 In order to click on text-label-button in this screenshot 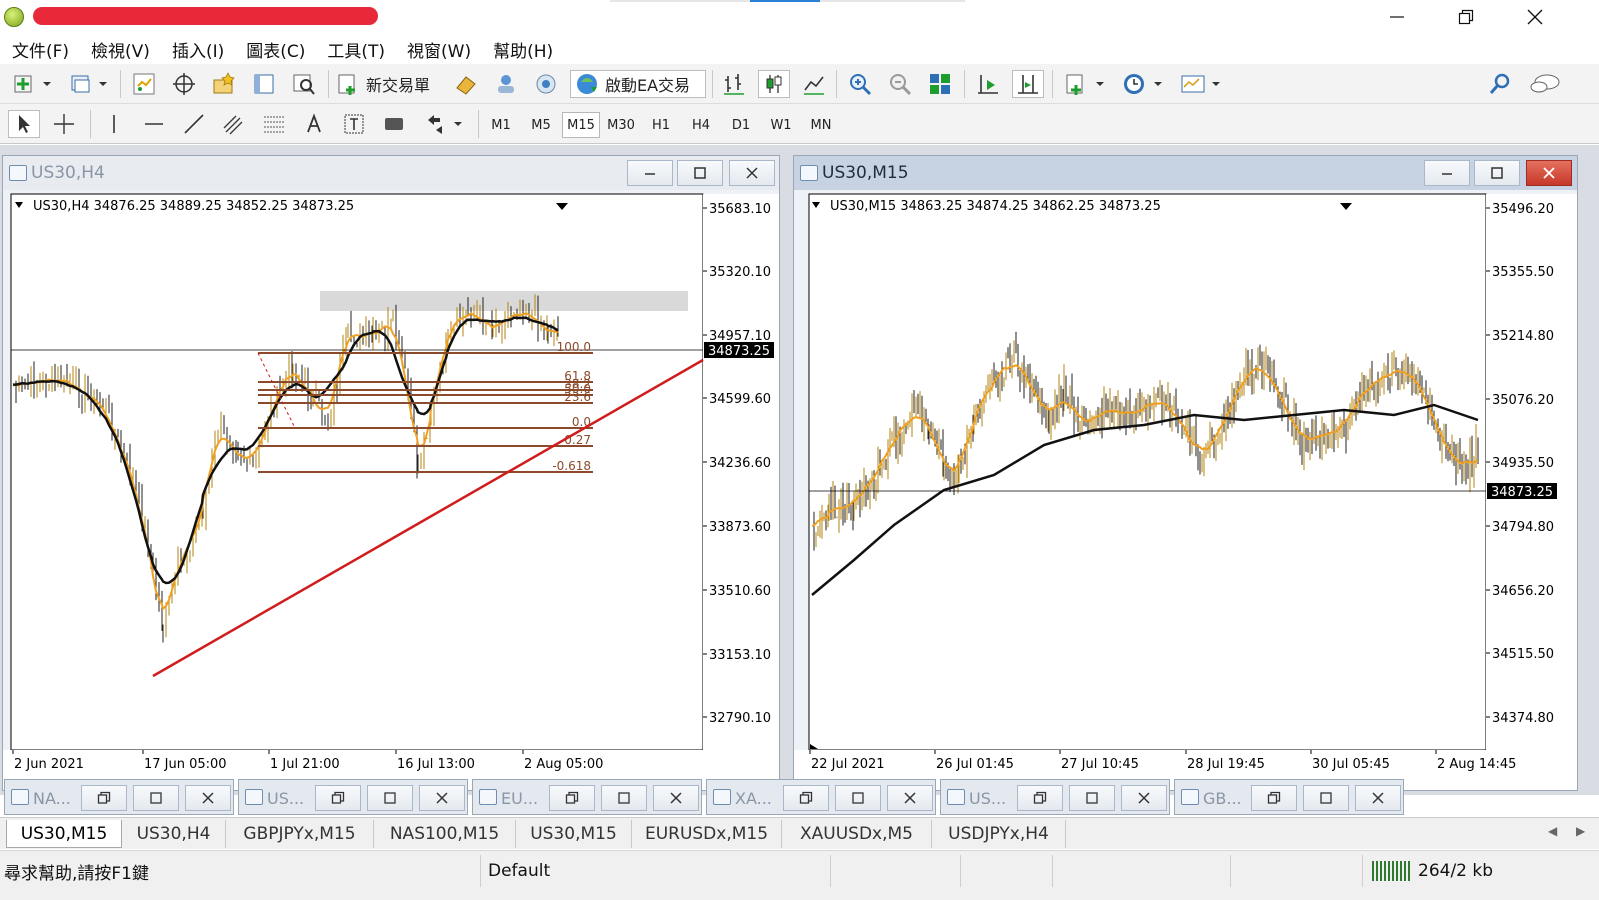, I will do `click(354, 124)`.